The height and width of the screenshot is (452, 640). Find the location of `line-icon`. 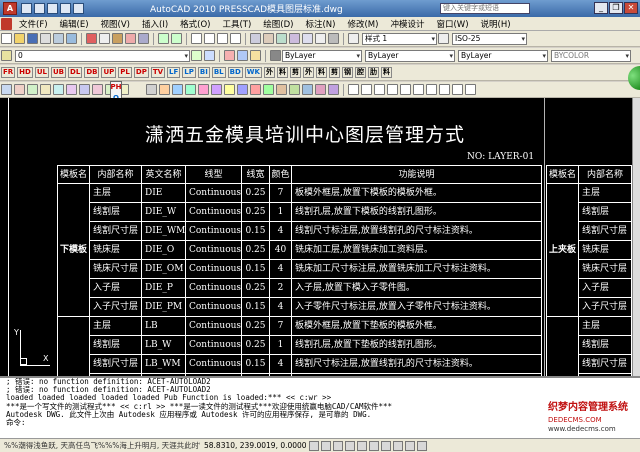

line-icon is located at coordinates (6, 89).